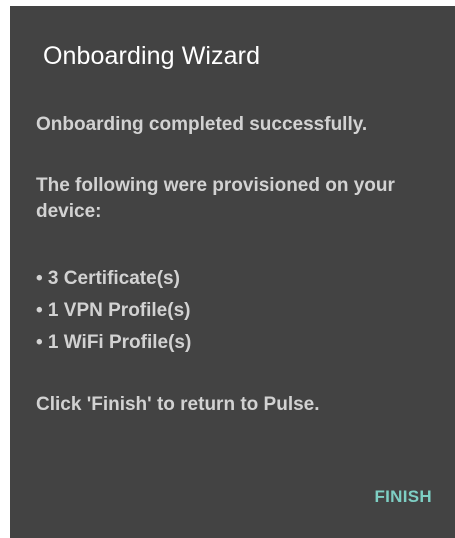 The width and height of the screenshot is (455, 538). What do you see at coordinates (403, 497) in the screenshot?
I see `finish-button: FINISH` at bounding box center [403, 497].